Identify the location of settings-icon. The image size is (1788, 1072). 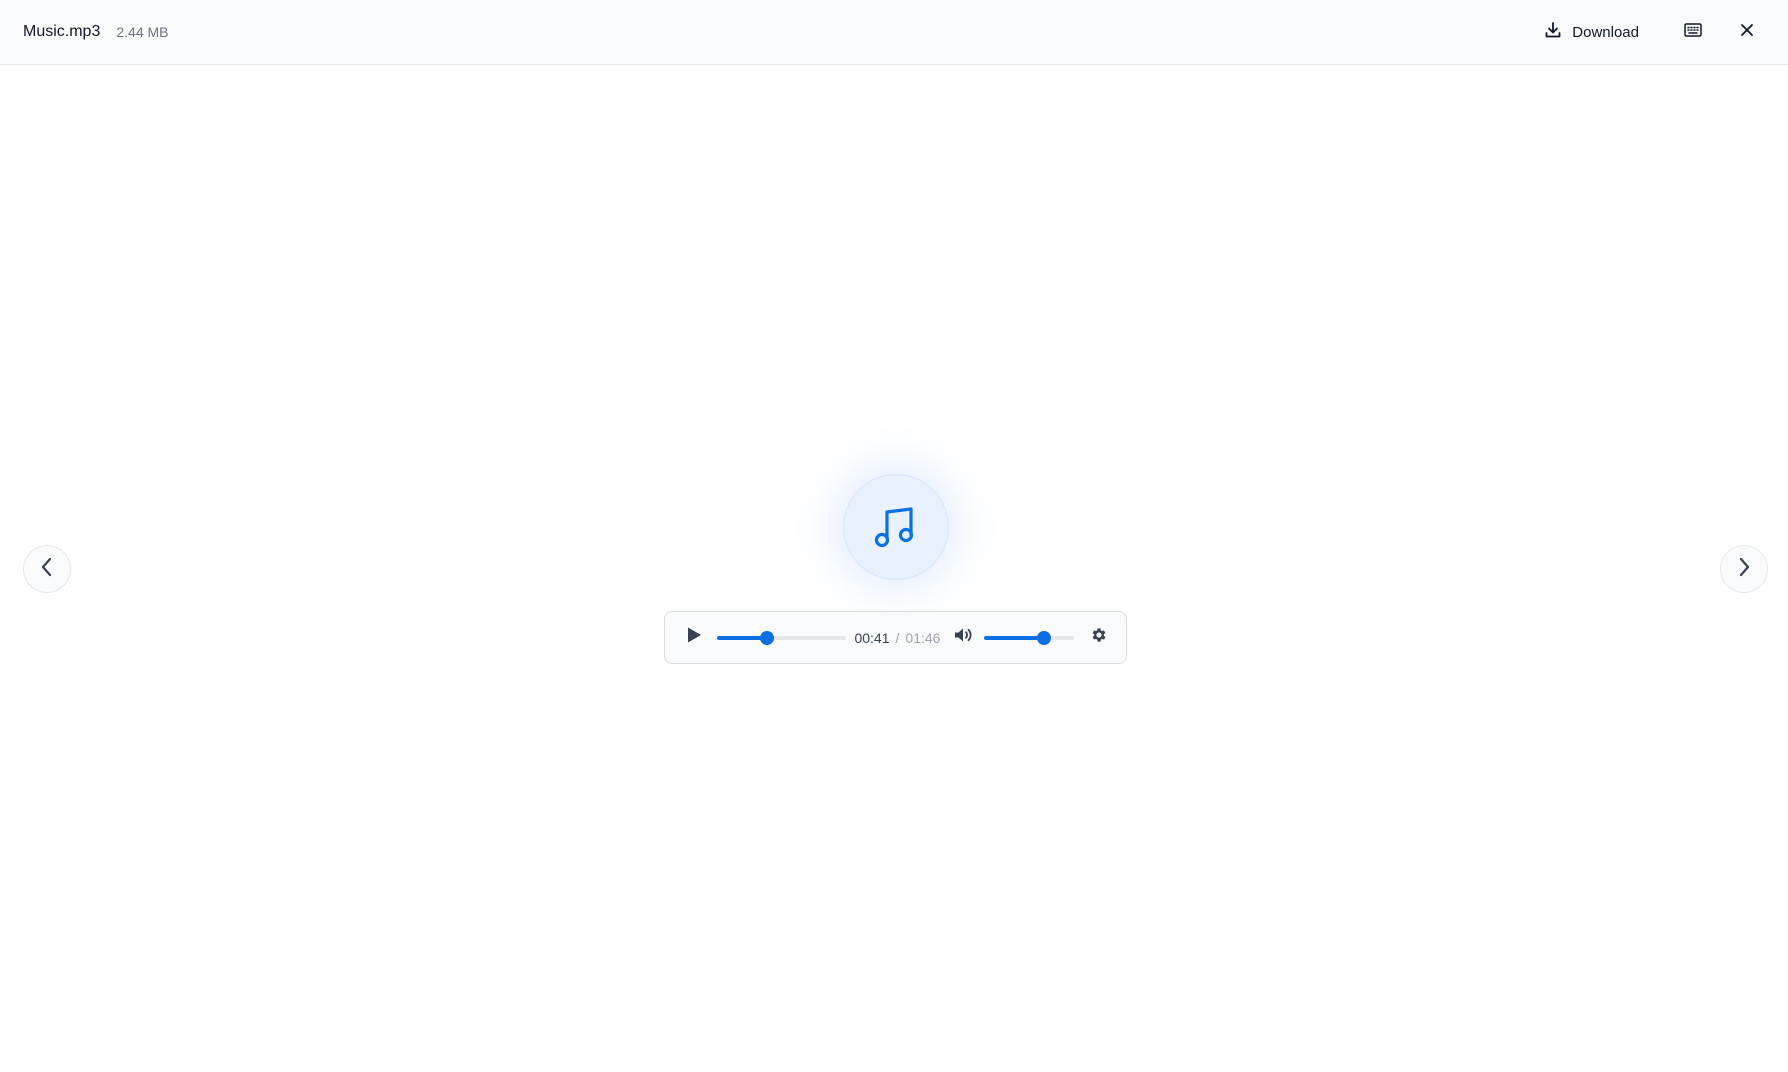
(1099, 637).